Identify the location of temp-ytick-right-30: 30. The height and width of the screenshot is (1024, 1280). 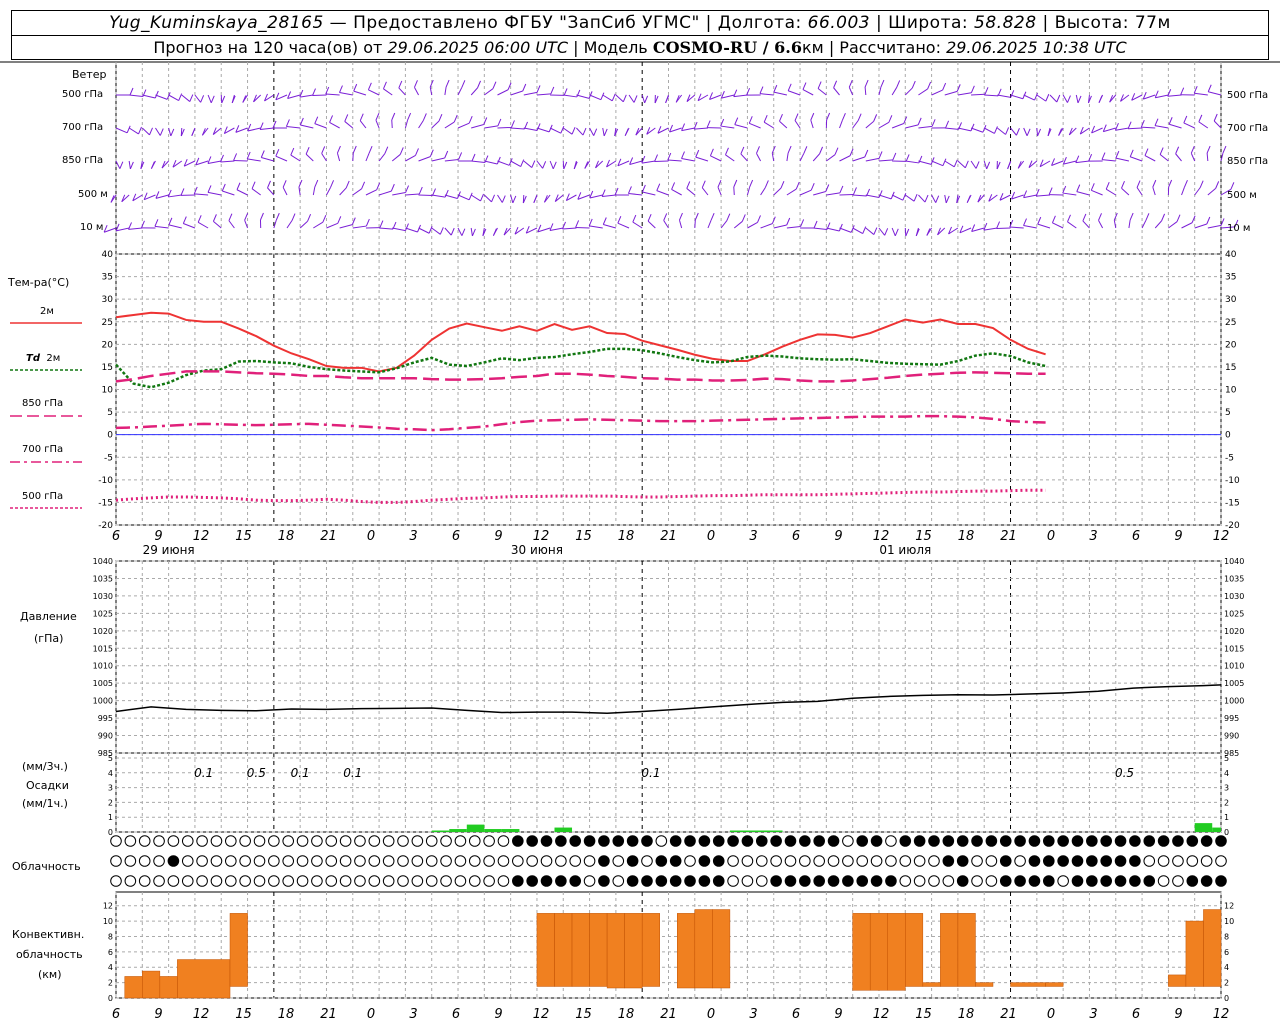
(1231, 300).